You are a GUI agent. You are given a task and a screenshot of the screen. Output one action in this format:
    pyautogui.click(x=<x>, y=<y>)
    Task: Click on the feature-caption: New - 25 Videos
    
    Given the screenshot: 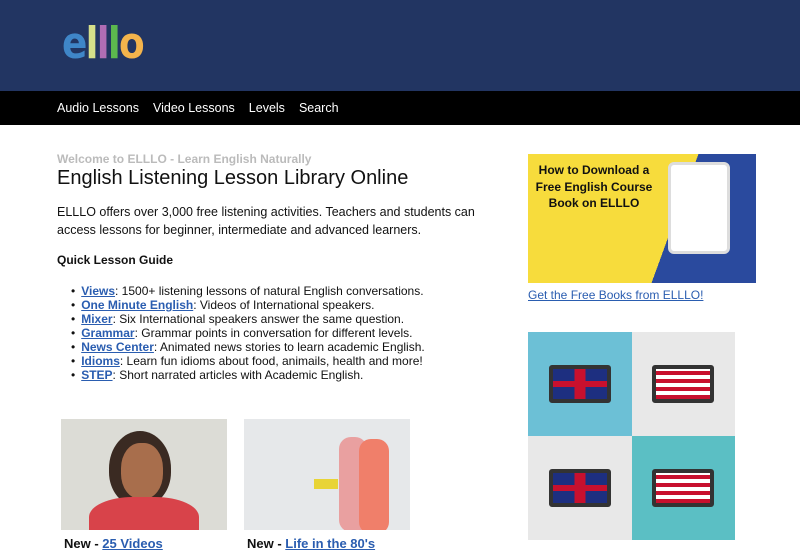 What is the action you would take?
    pyautogui.click(x=113, y=543)
    